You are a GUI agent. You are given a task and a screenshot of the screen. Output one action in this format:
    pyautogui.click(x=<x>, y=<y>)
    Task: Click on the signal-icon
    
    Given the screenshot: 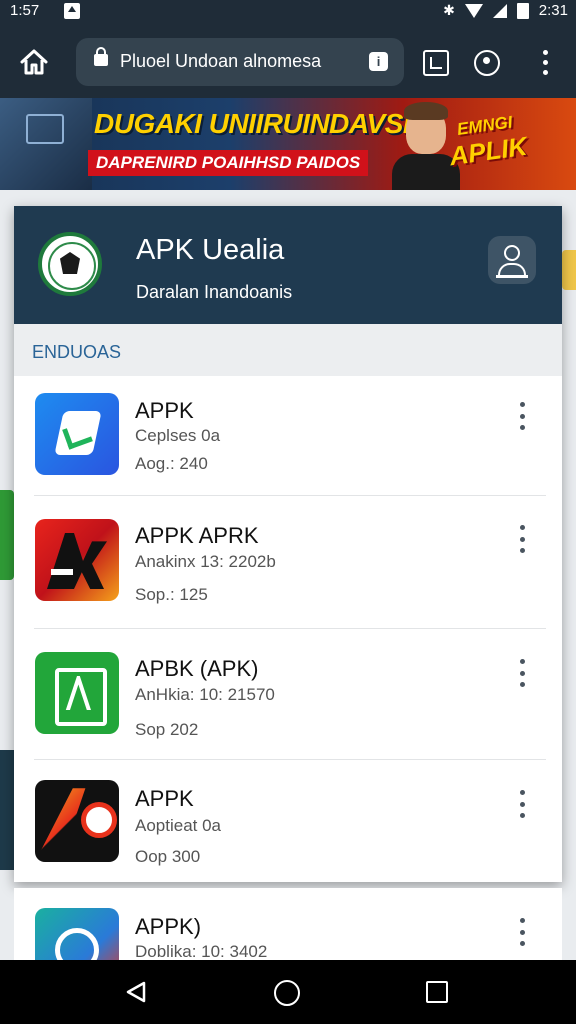 What is the action you would take?
    pyautogui.click(x=499, y=10)
    